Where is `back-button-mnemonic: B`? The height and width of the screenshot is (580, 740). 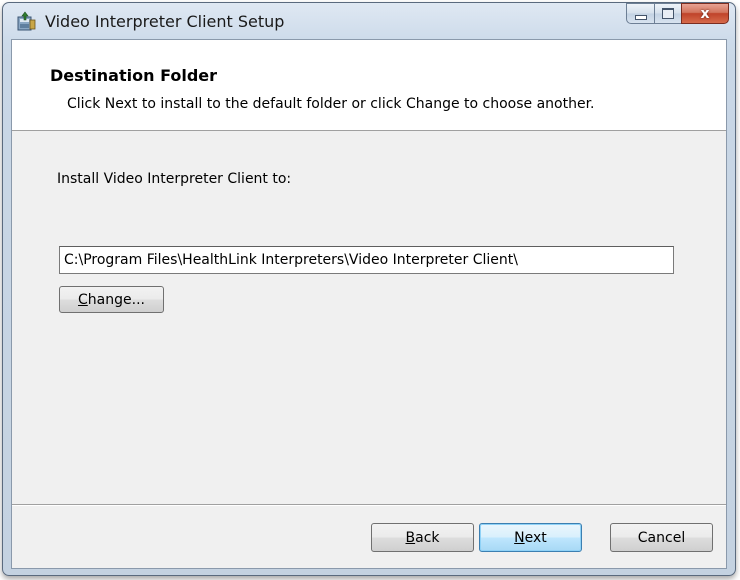
back-button-mnemonic: B is located at coordinates (410, 537).